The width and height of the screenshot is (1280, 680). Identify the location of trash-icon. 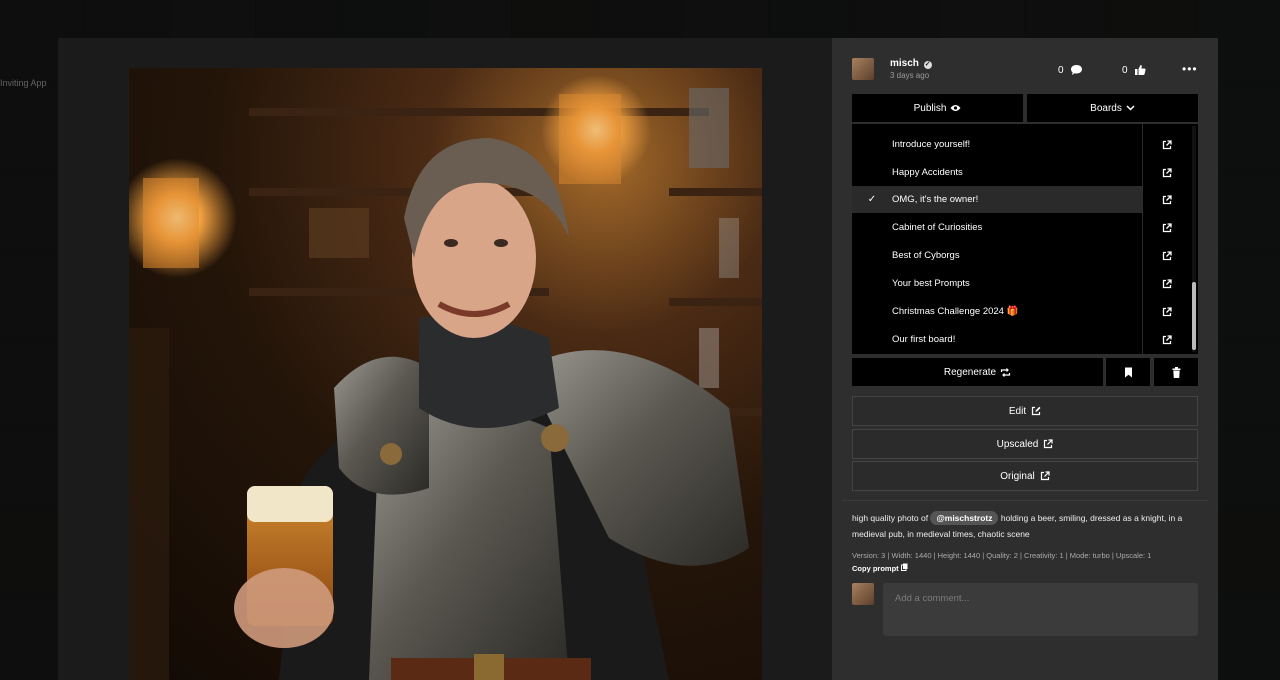
(1176, 372).